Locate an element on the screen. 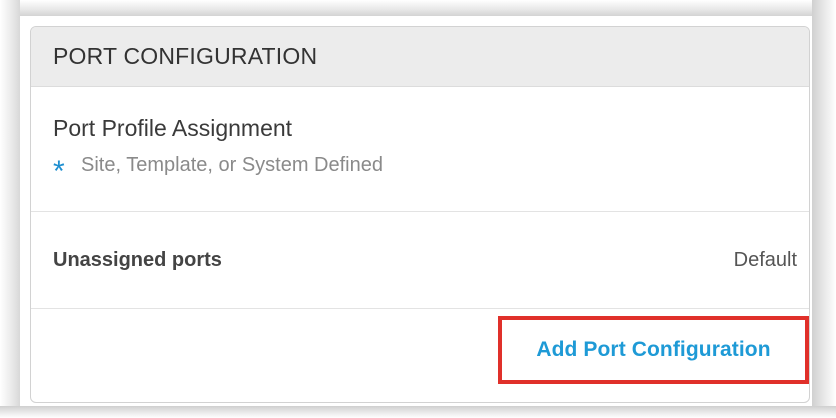 This screenshot has width=836, height=418. unassigned-ports-label: Unassigned ports is located at coordinates (137, 259).